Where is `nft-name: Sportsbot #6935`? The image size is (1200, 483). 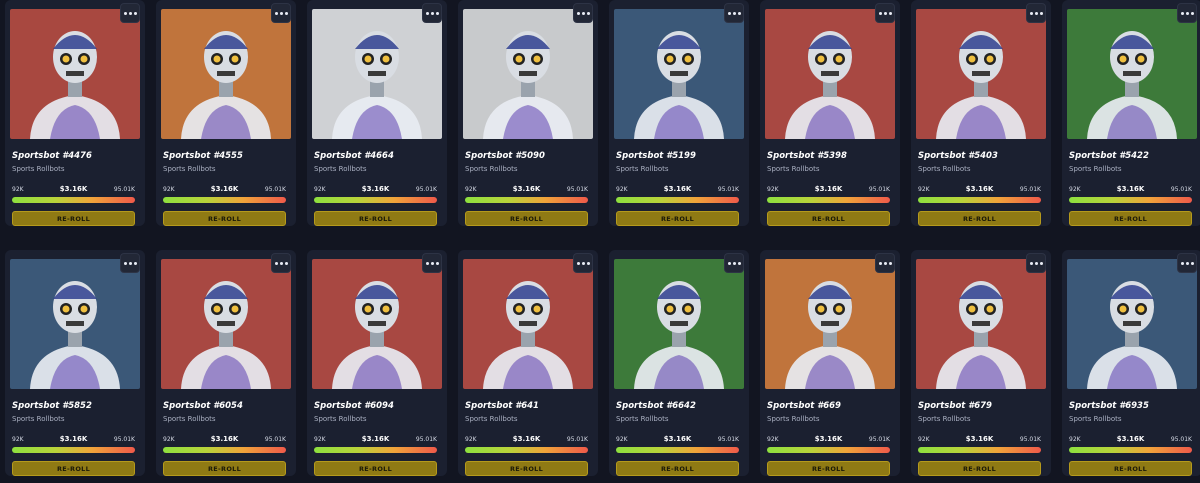 nft-name: Sportsbot #6935 is located at coordinates (1109, 406).